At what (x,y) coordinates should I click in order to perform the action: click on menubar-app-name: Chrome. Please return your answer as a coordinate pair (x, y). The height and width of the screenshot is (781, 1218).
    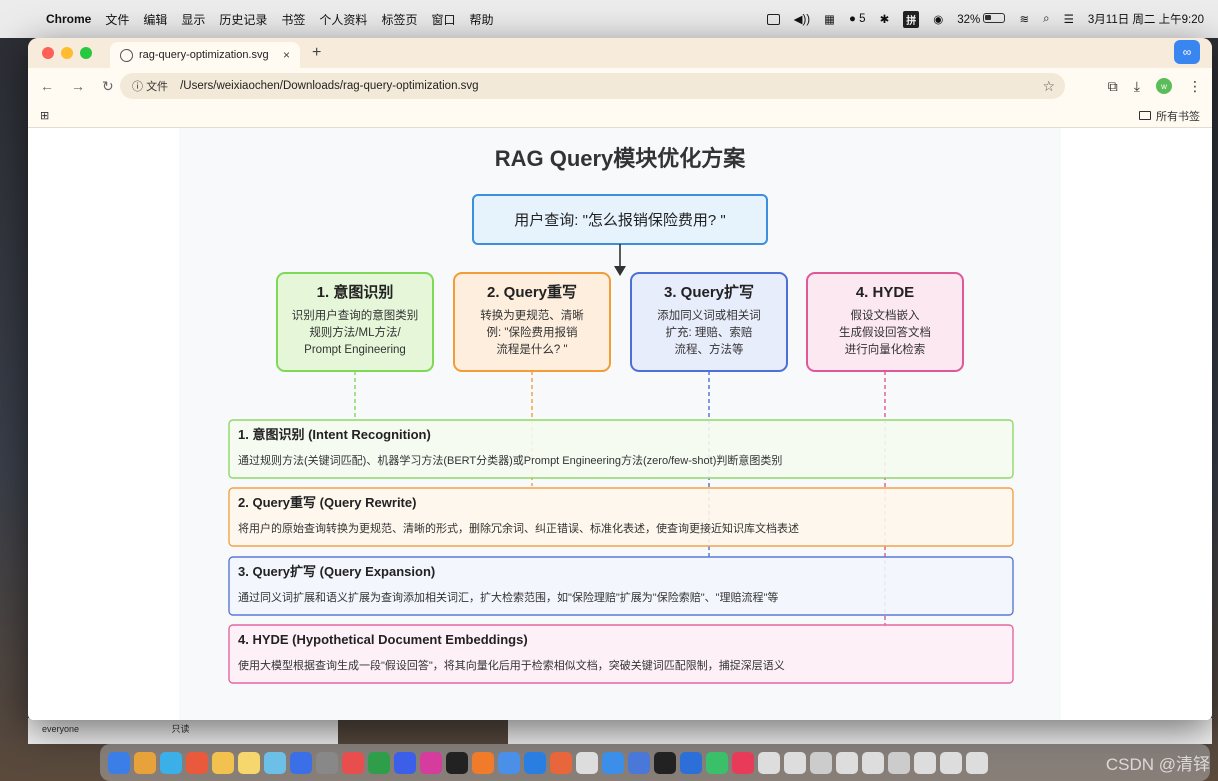
    Looking at the image, I should click on (68, 19).